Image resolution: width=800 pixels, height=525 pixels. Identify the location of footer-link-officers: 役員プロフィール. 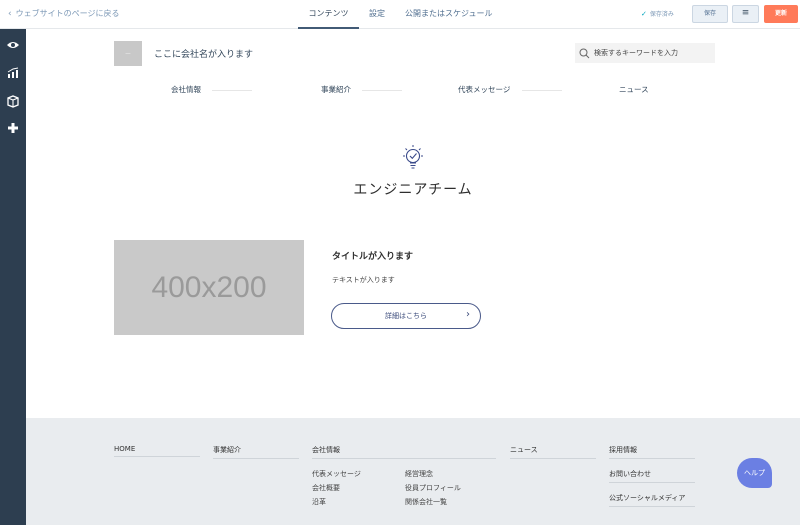
(433, 488).